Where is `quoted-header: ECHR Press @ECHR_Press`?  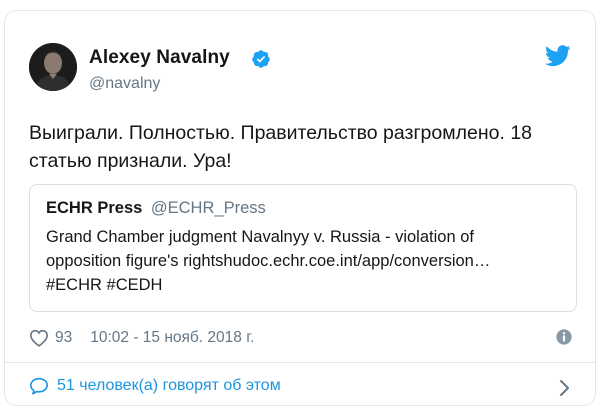
quoted-header: ECHR Press @ECHR_Press is located at coordinates (156, 208).